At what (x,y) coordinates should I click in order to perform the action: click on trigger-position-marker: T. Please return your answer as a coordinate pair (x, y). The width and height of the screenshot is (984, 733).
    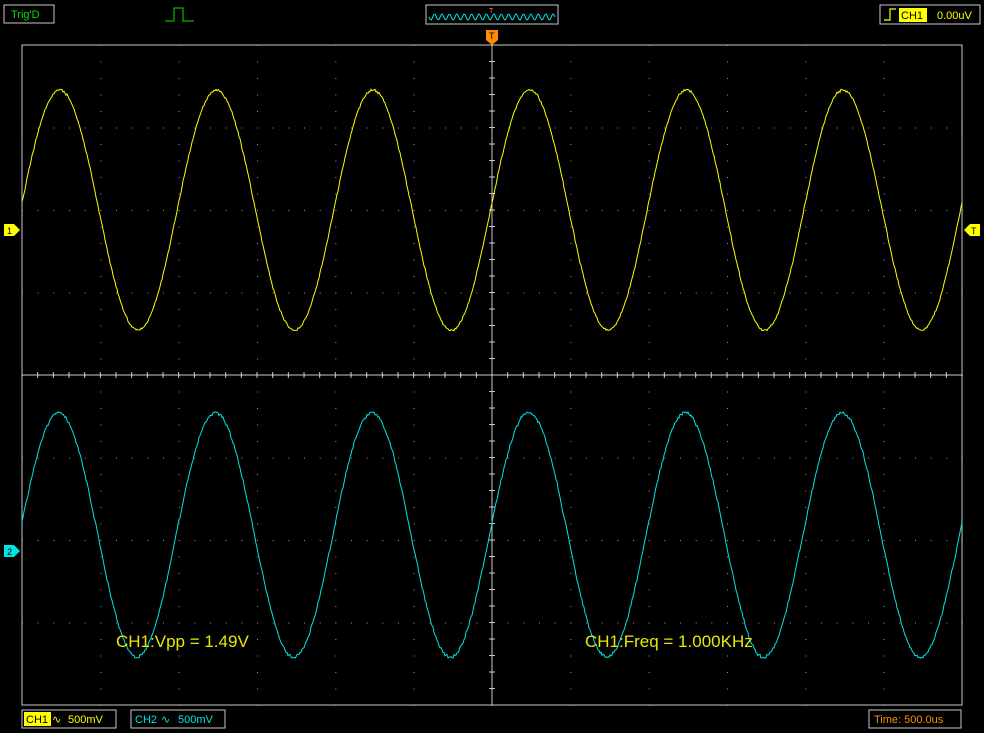
    Looking at the image, I should click on (492, 37).